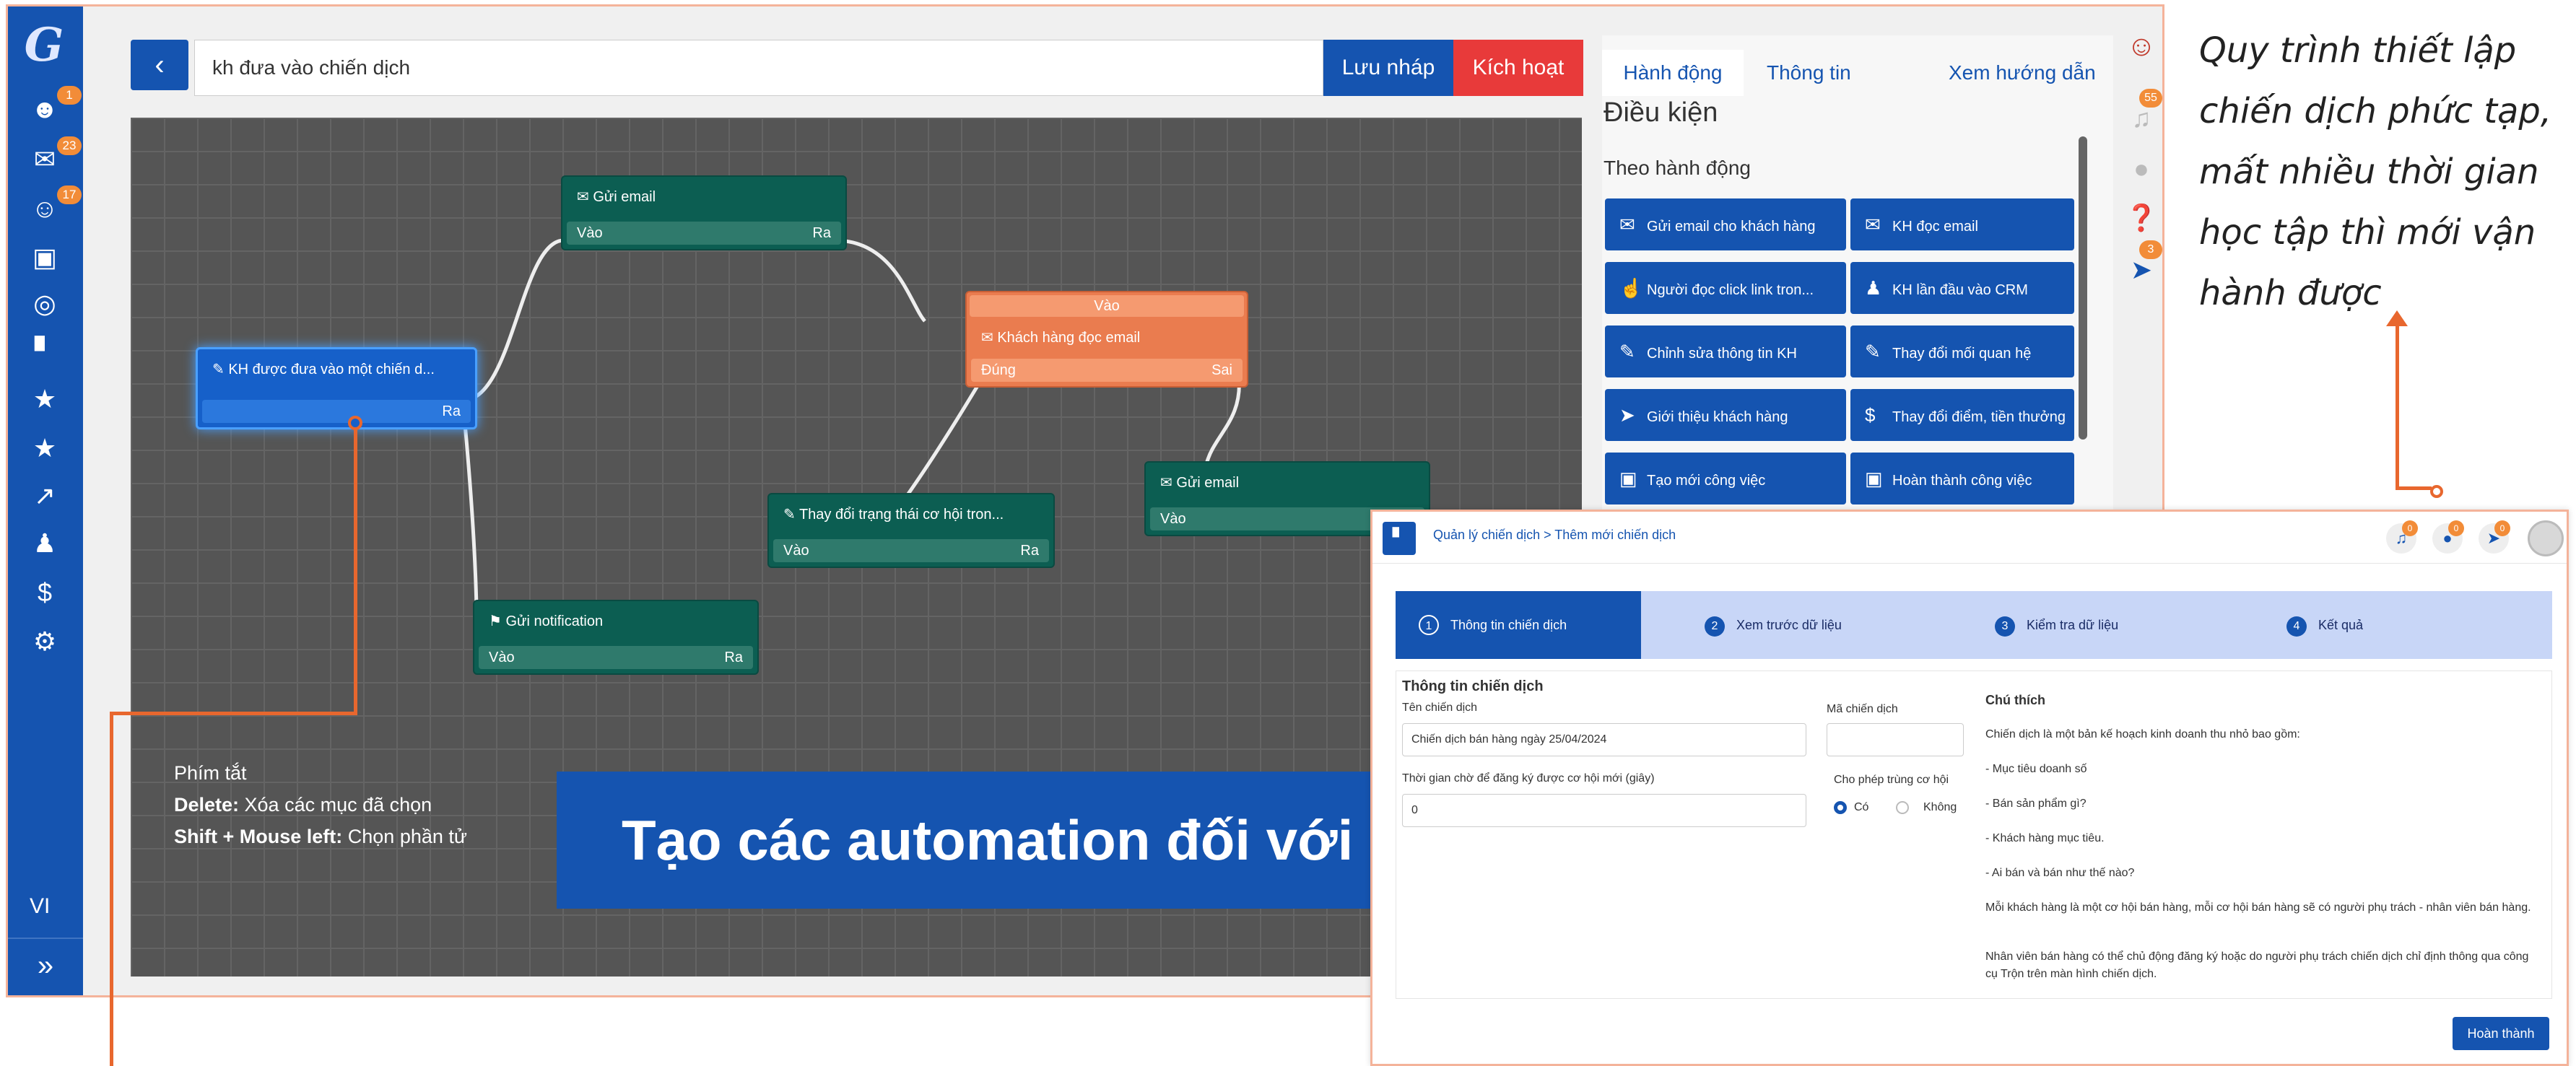  What do you see at coordinates (1627, 415) in the screenshot?
I see `cursor-icon: ➤` at bounding box center [1627, 415].